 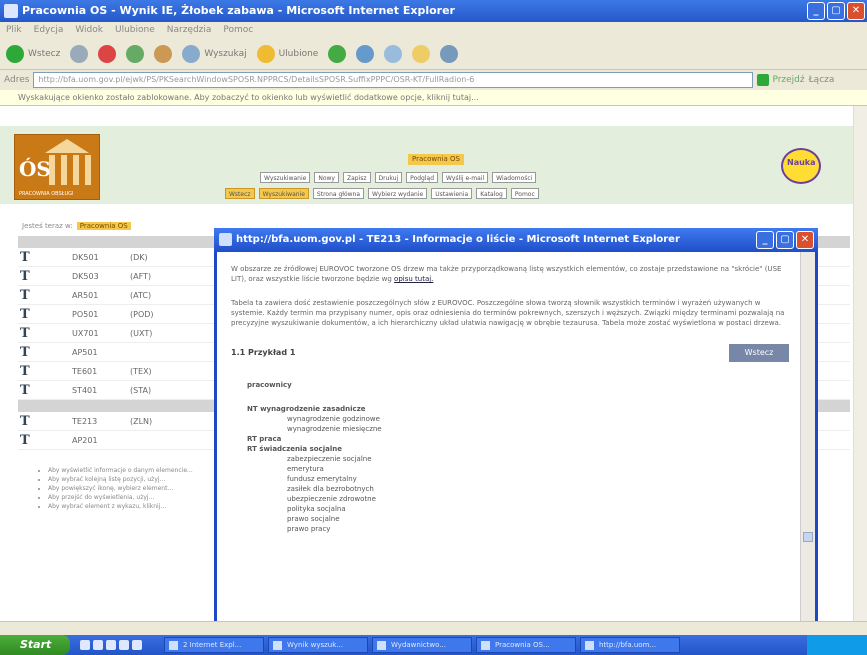 What do you see at coordinates (191, 53) in the screenshot?
I see `search-icon` at bounding box center [191, 53].